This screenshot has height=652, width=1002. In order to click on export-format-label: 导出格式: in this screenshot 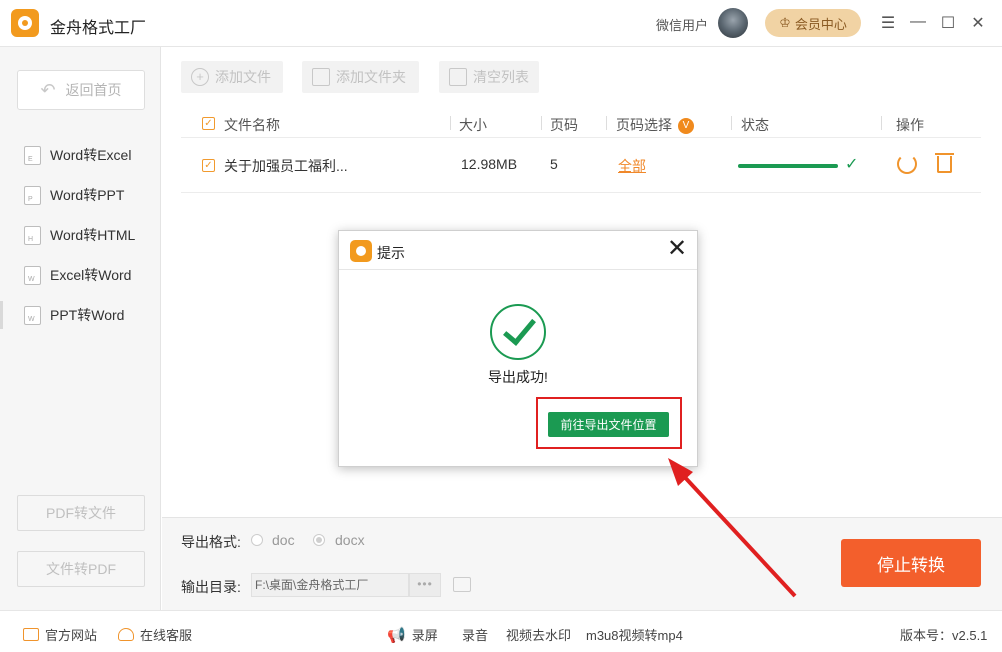, I will do `click(211, 542)`.